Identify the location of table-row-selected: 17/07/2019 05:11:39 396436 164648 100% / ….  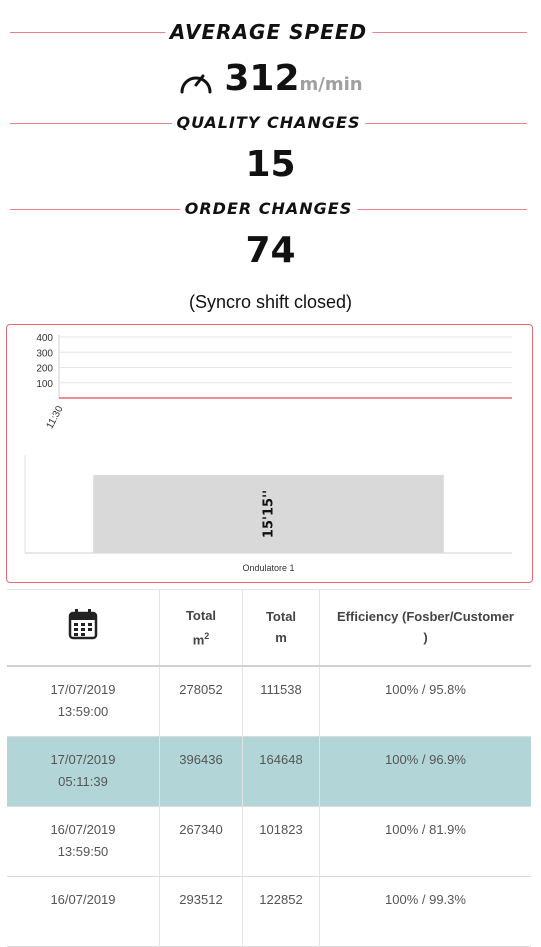
(269, 771).